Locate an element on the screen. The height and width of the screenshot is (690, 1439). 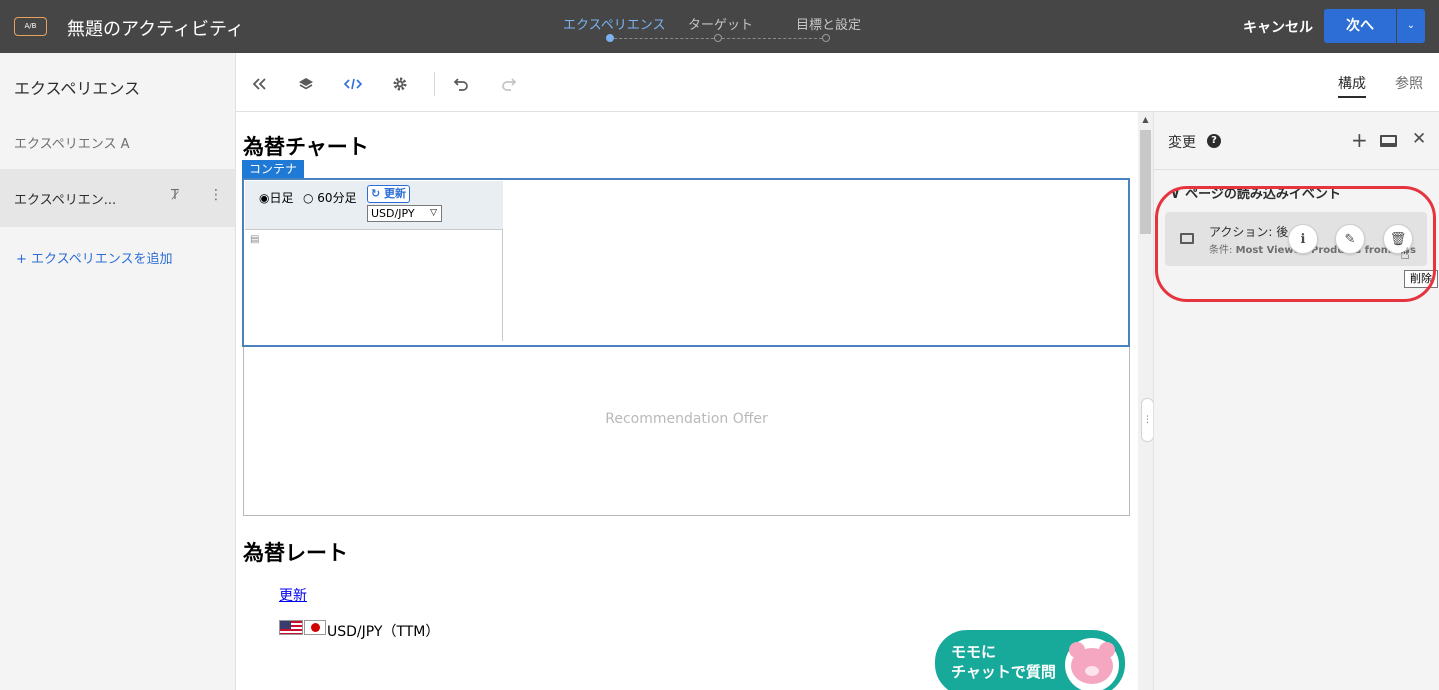
highlight-annotation is located at coordinates (1295, 244).